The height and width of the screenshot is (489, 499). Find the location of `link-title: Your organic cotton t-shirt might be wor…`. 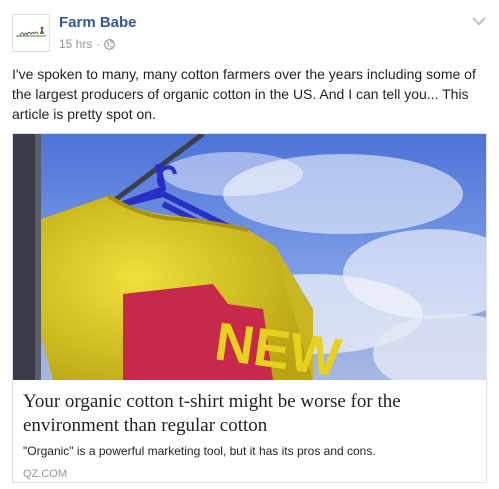

link-title: Your organic cotton t-shirt might be wor… is located at coordinates (250, 414).